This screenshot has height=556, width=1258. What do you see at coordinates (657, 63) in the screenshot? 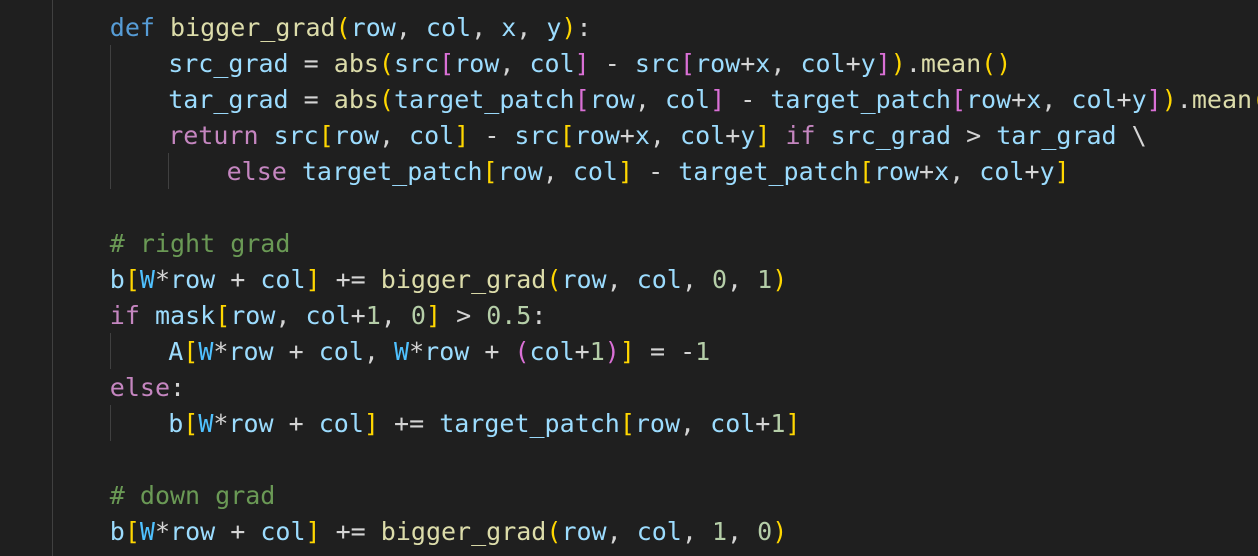
I see `identifier-token: src` at bounding box center [657, 63].